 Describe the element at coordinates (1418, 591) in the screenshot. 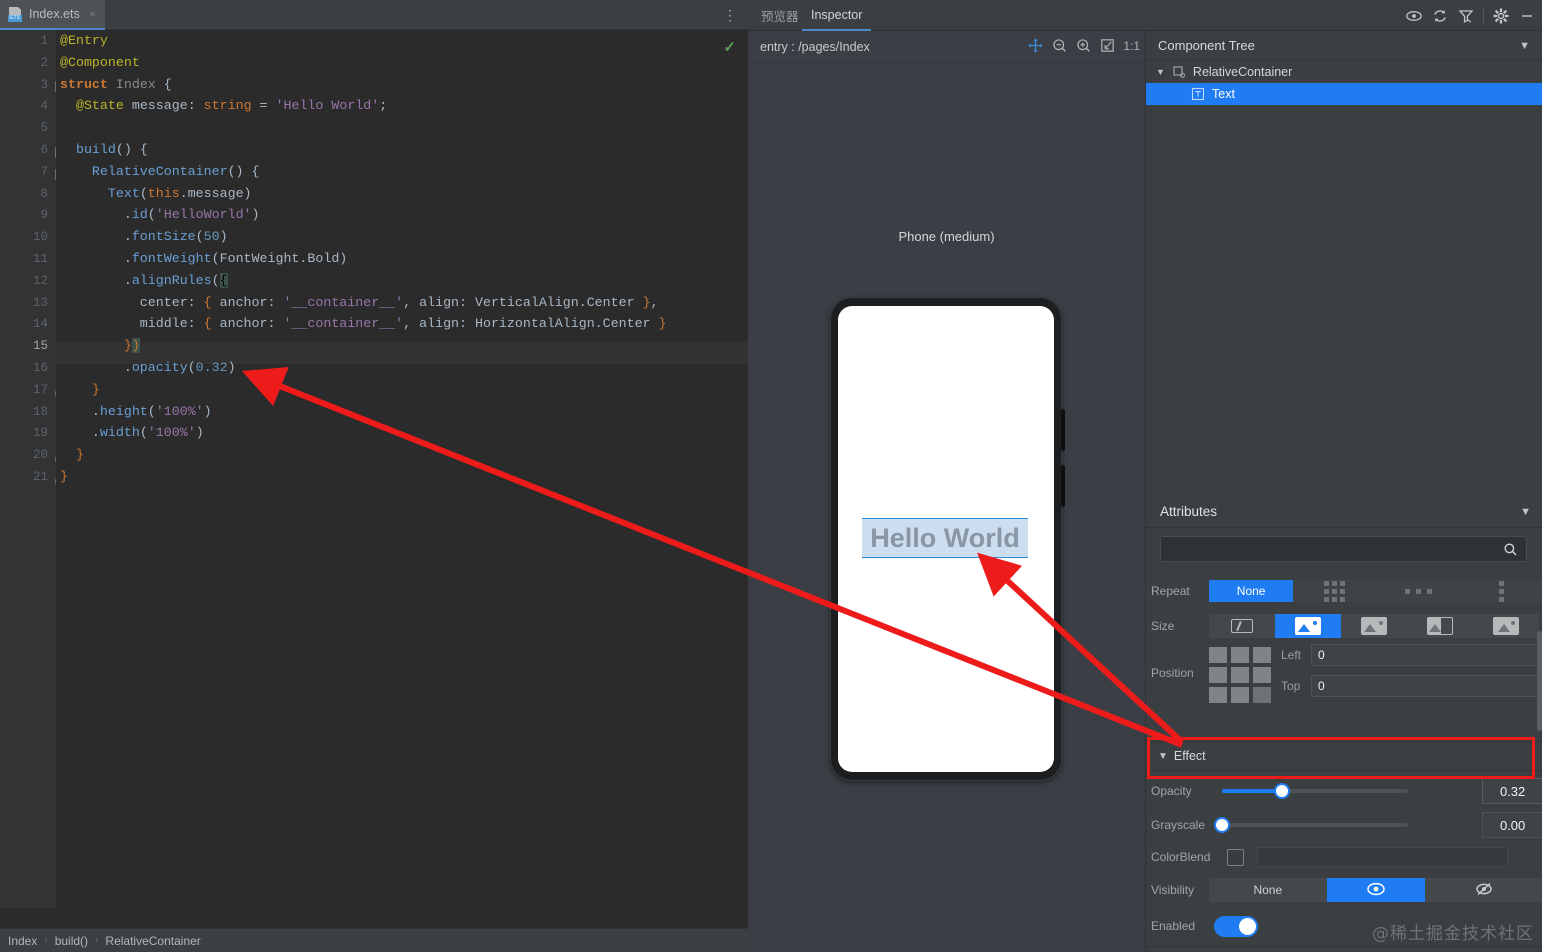

I see `repeat-option-x` at that location.